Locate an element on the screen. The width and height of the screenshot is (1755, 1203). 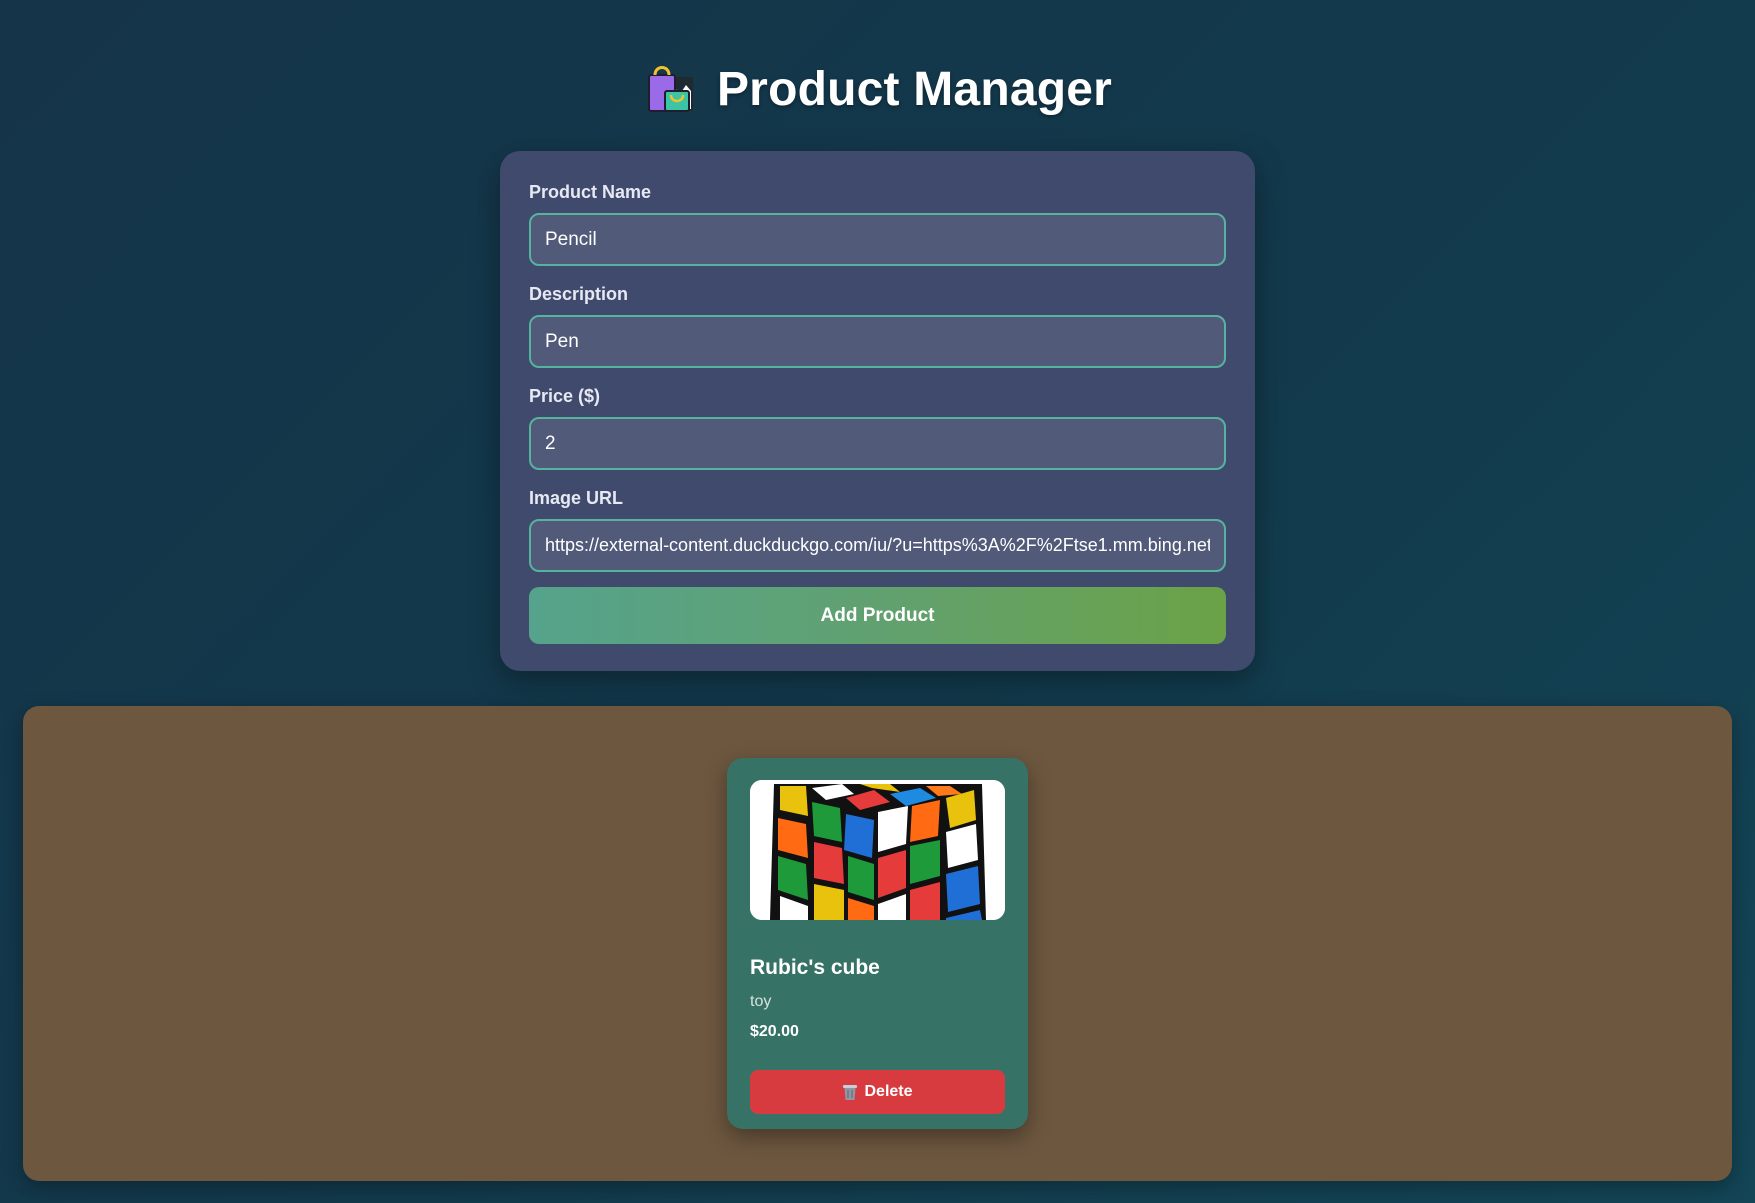
trash-icon is located at coordinates (850, 1092).